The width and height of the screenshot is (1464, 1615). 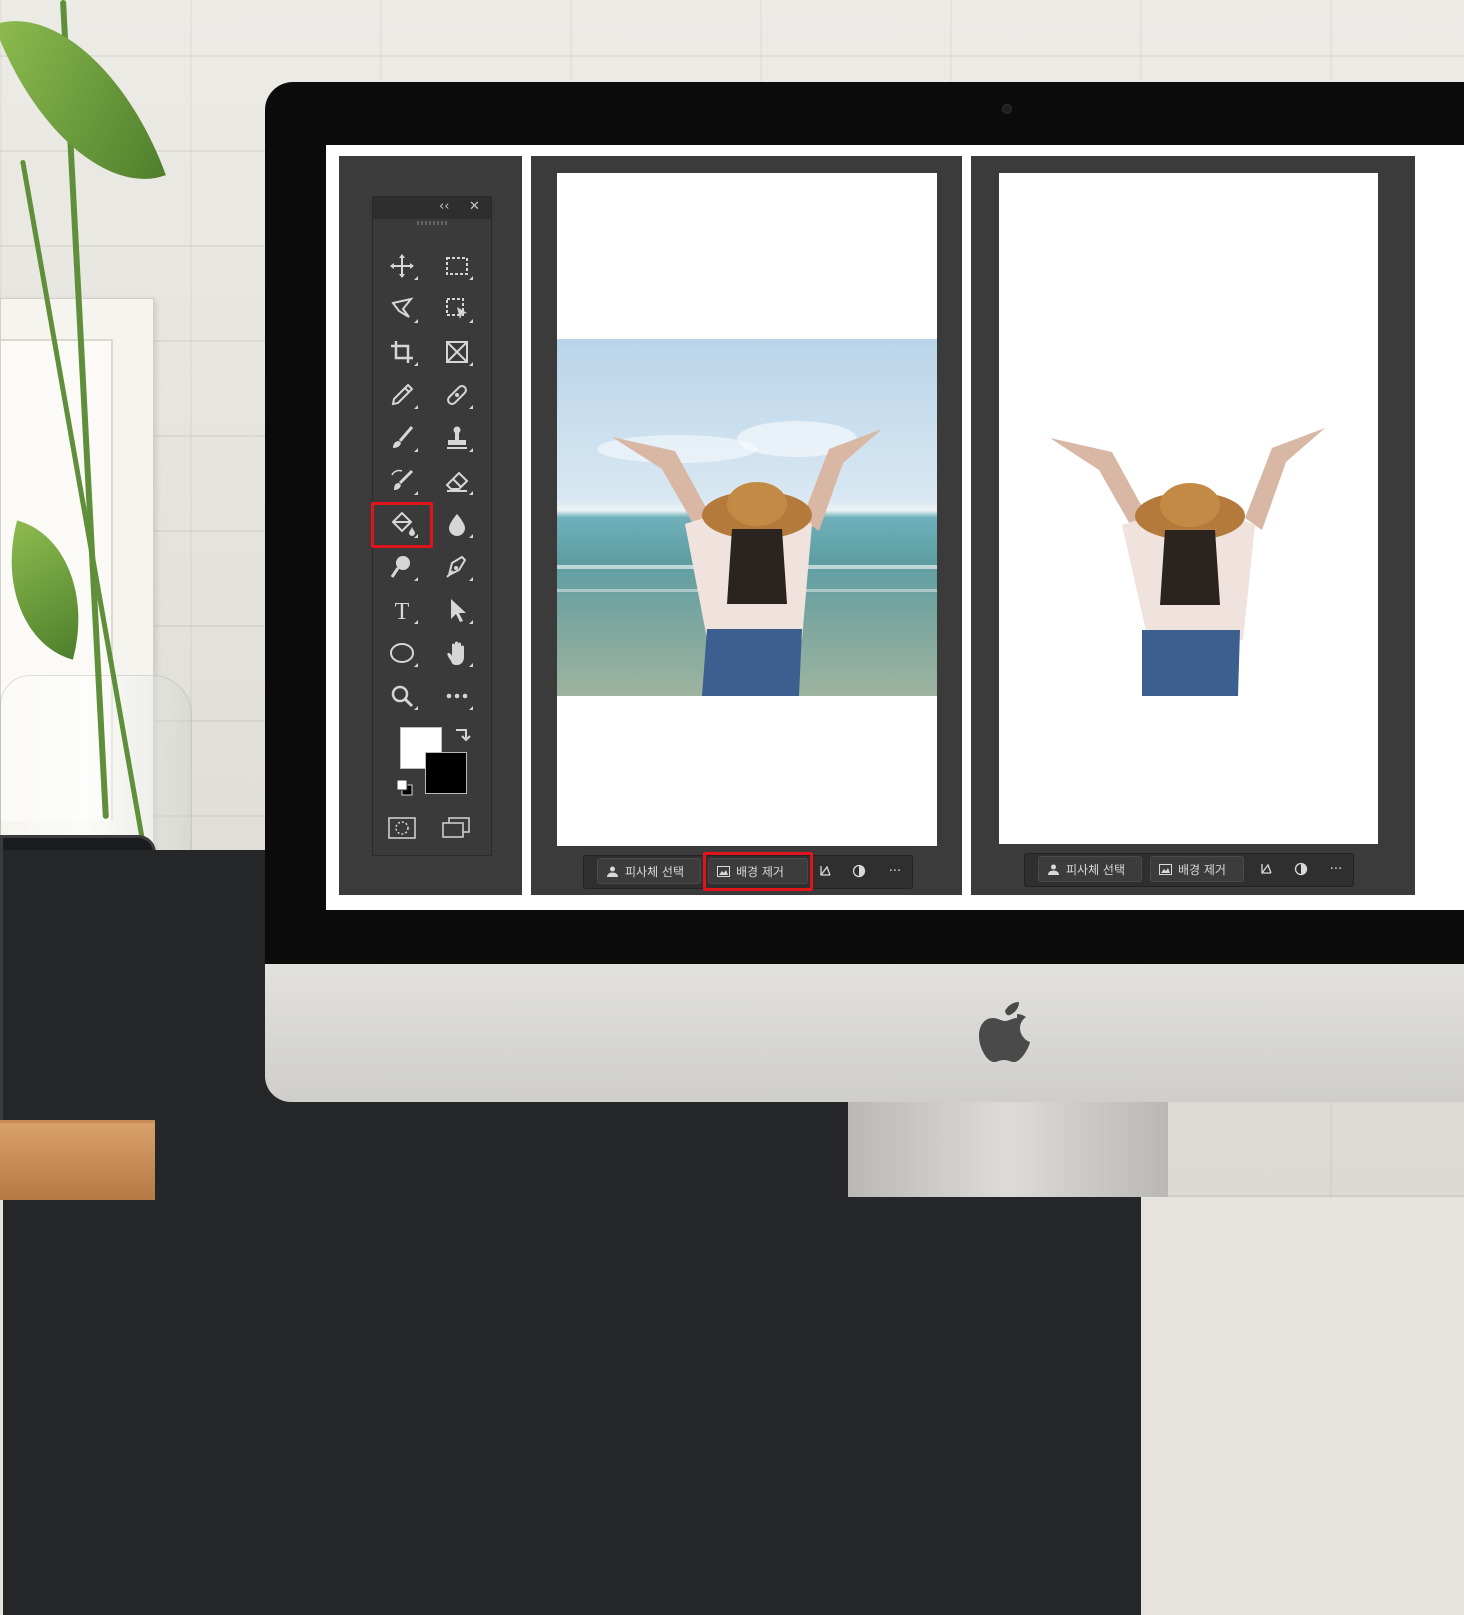 What do you see at coordinates (758, 871) in the screenshot?
I see `remove-background-highlight` at bounding box center [758, 871].